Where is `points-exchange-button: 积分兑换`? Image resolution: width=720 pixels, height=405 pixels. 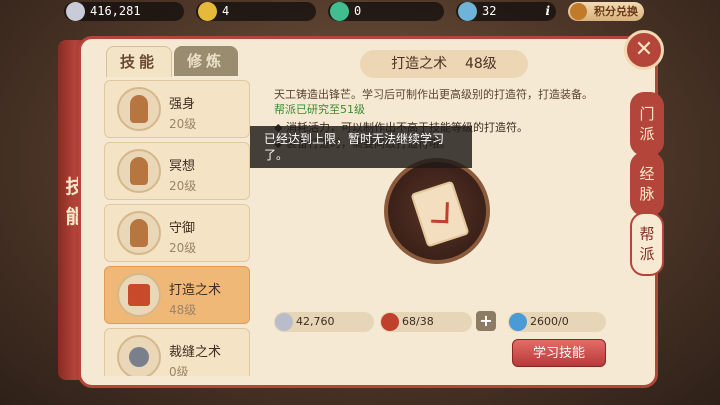 points-exchange-button: 积分兑换 is located at coordinates (606, 11).